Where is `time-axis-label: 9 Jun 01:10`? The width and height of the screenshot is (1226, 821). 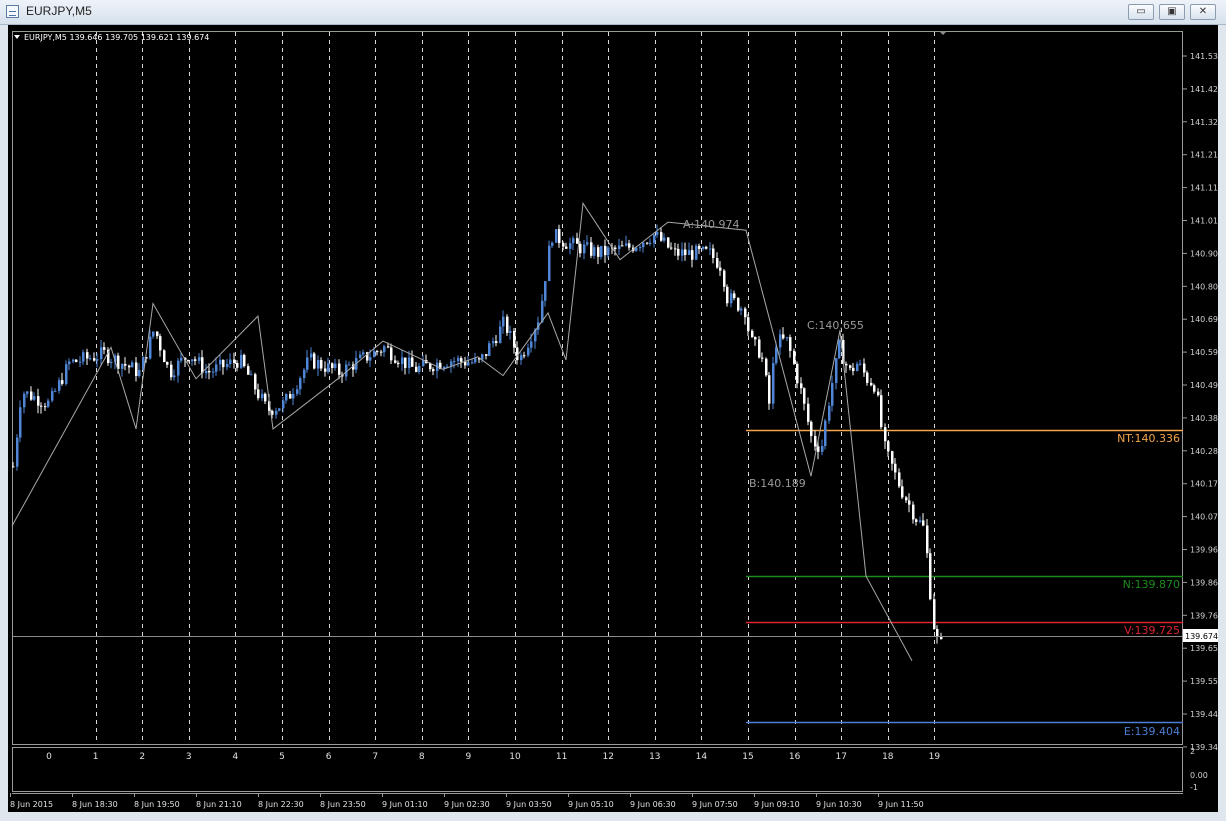
time-axis-label: 9 Jun 01:10 is located at coordinates (405, 804).